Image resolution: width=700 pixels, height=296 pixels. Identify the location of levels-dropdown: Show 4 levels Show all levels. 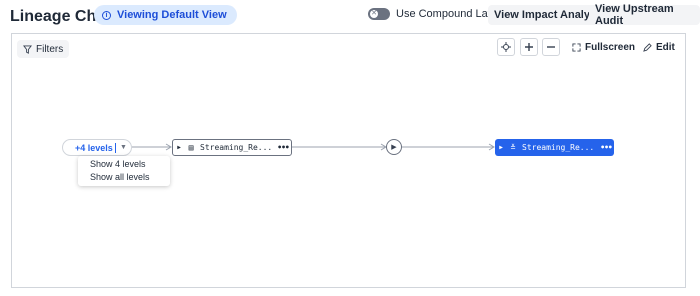
(124, 171).